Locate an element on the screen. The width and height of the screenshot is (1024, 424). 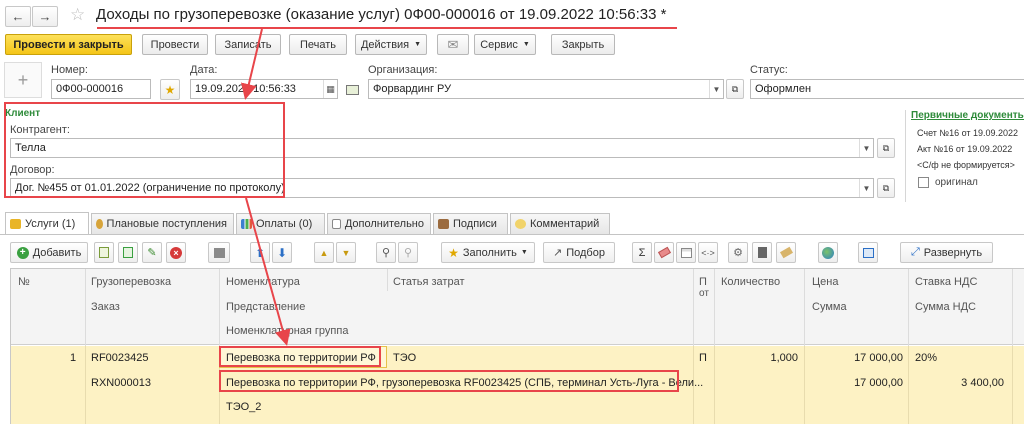
arrow-to-client is located at coordinates (252, 64).